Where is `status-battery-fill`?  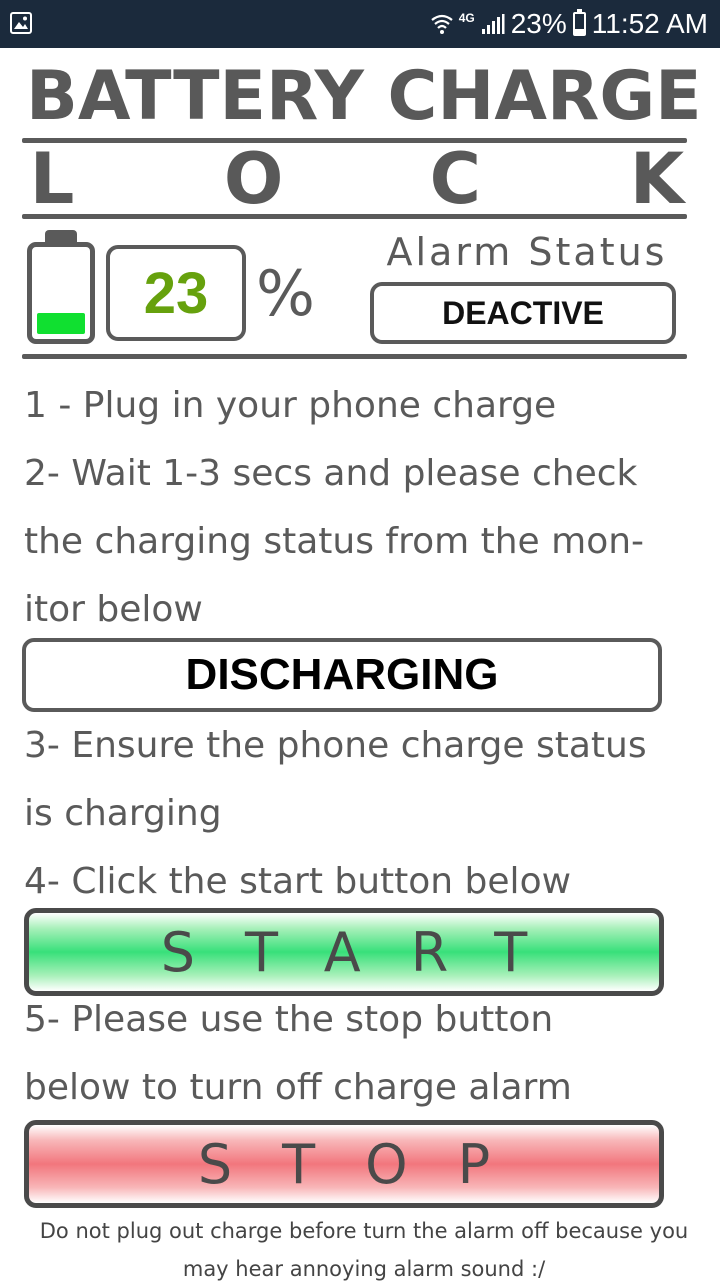
status-battery-fill is located at coordinates (579, 31).